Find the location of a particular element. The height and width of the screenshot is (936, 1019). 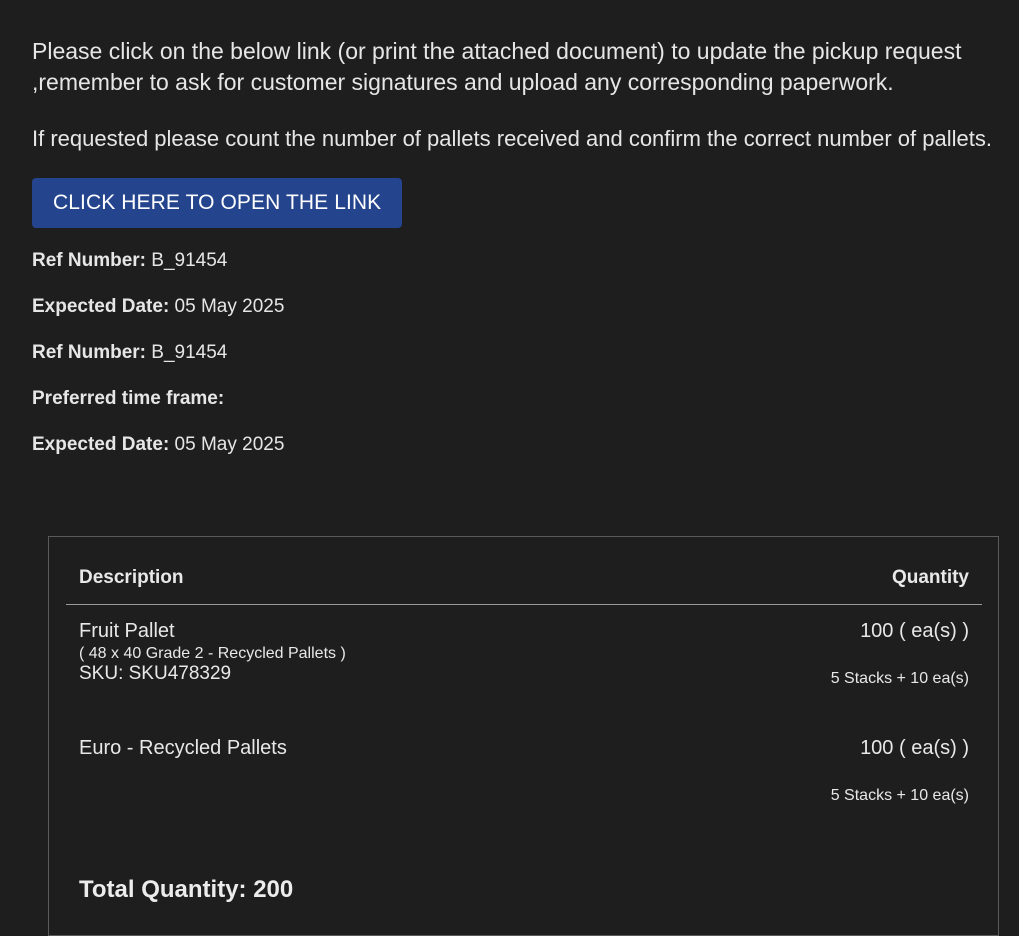

table-header: Description Quantity is located at coordinates (524, 585).